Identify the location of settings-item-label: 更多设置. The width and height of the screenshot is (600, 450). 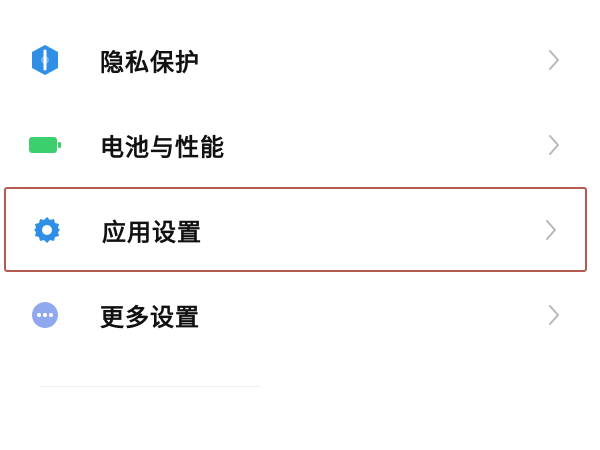
(150, 317).